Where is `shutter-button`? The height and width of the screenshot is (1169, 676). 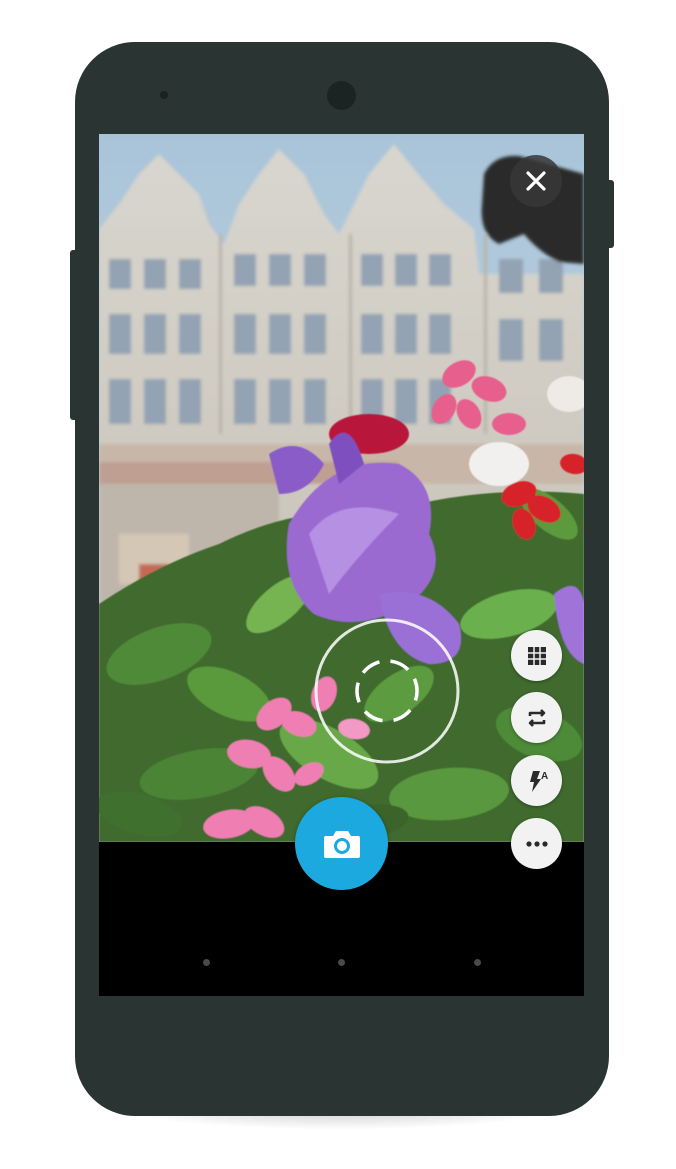
shutter-button is located at coordinates (341, 843).